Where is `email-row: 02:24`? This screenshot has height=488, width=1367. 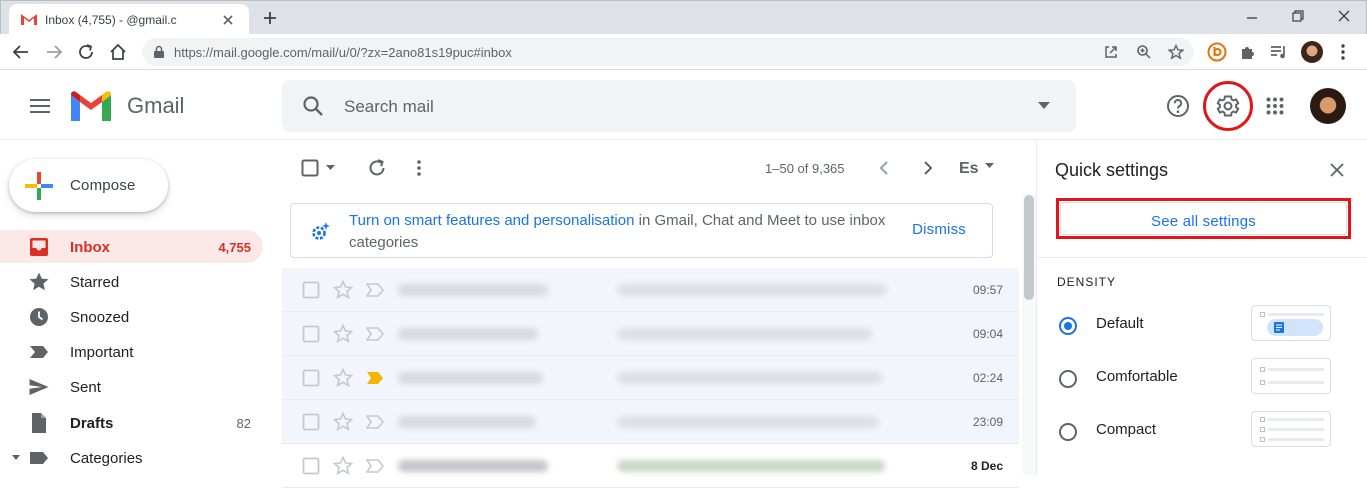
email-row: 02:24 is located at coordinates (650, 378).